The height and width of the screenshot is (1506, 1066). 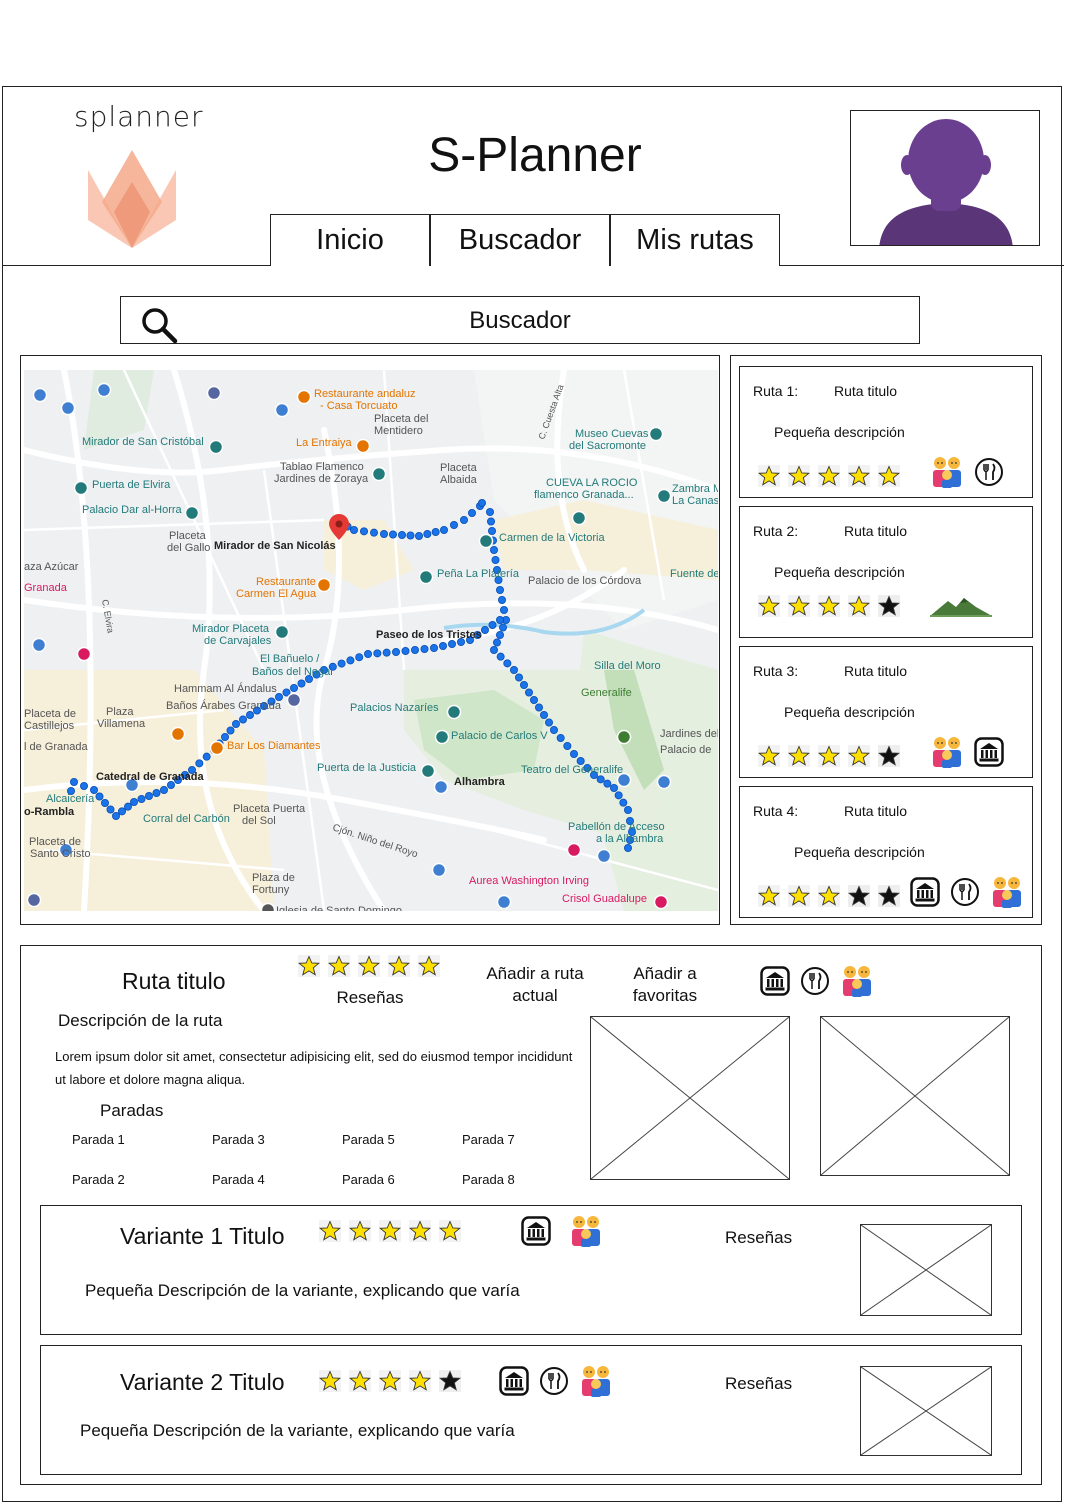 I want to click on detail-tags, so click(x=817, y=981).